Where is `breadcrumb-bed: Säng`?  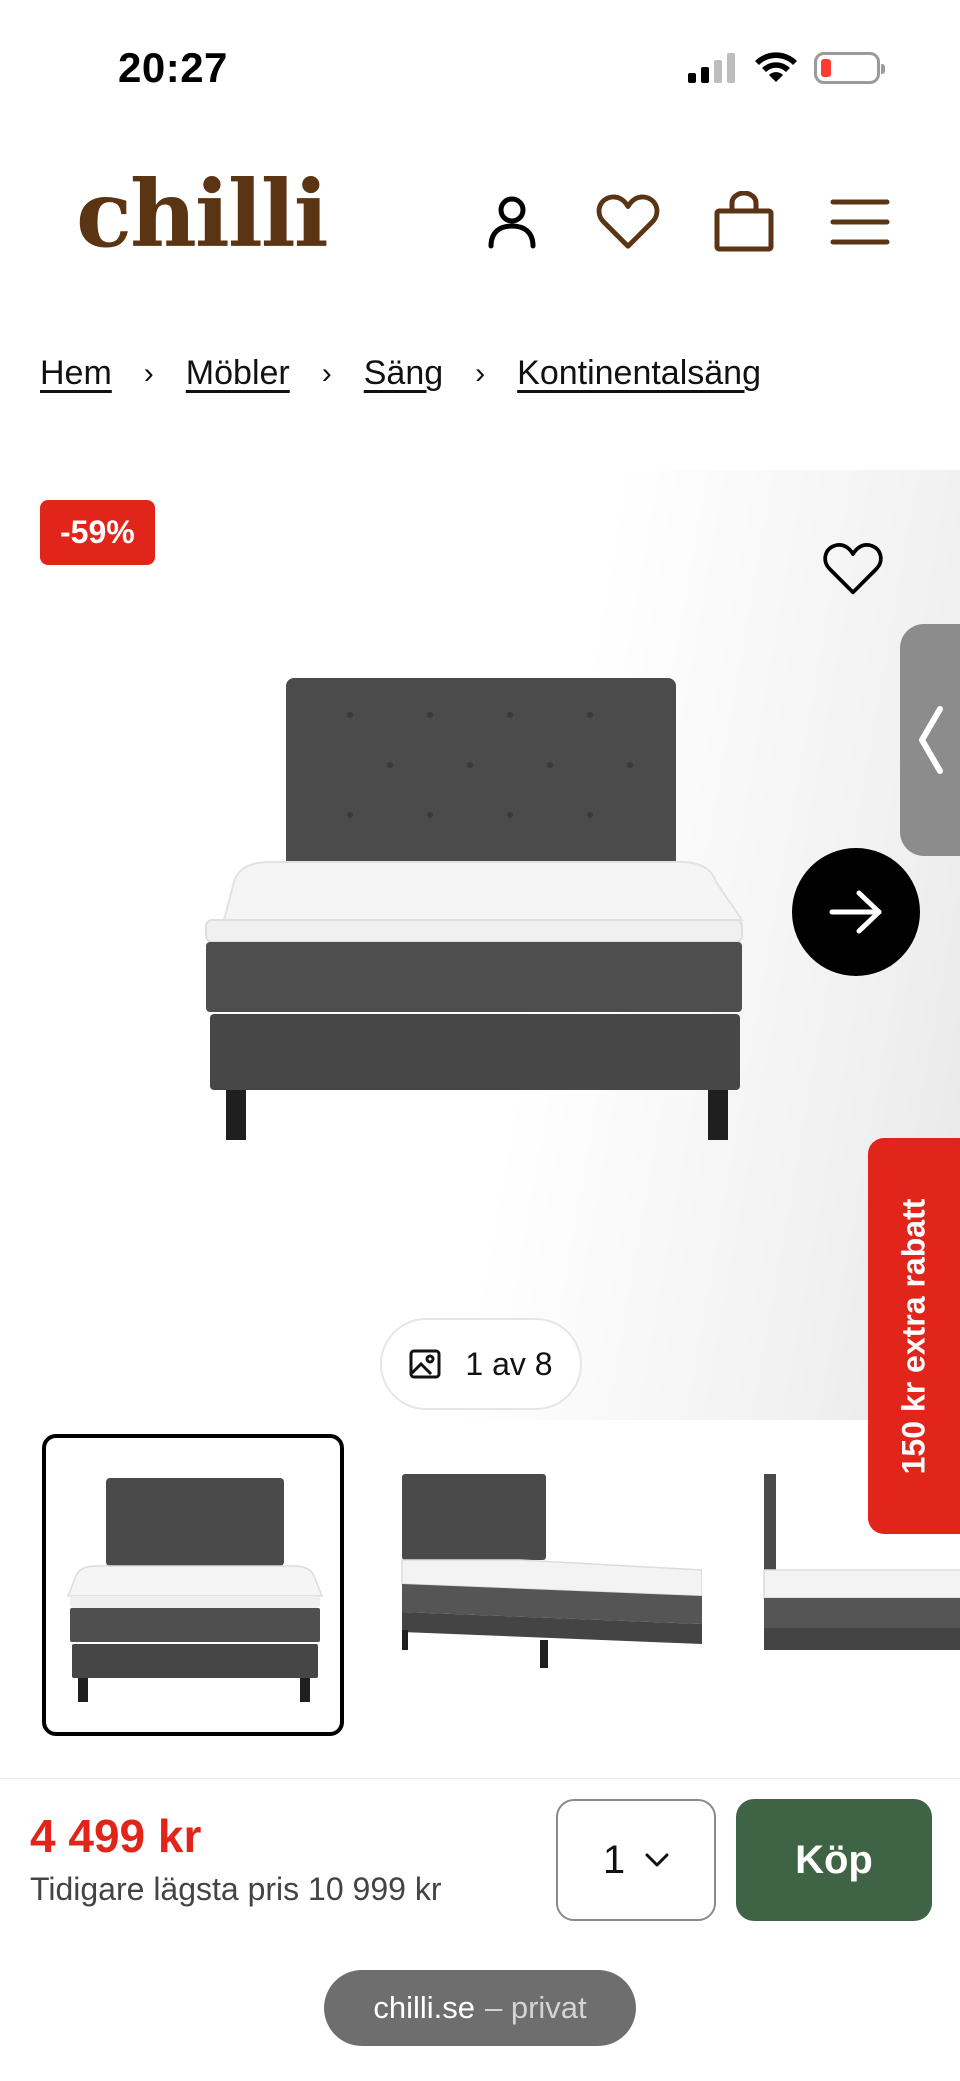
breadcrumb-bed: Säng is located at coordinates (403, 373).